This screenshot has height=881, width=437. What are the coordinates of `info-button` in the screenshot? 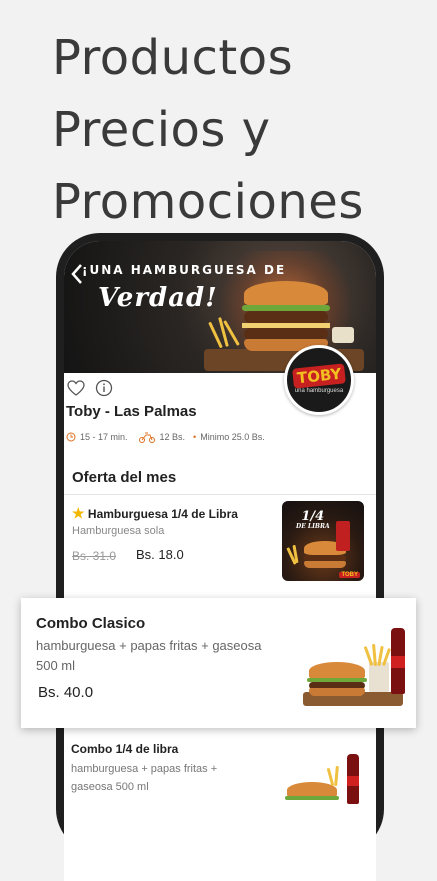 It's located at (104, 388).